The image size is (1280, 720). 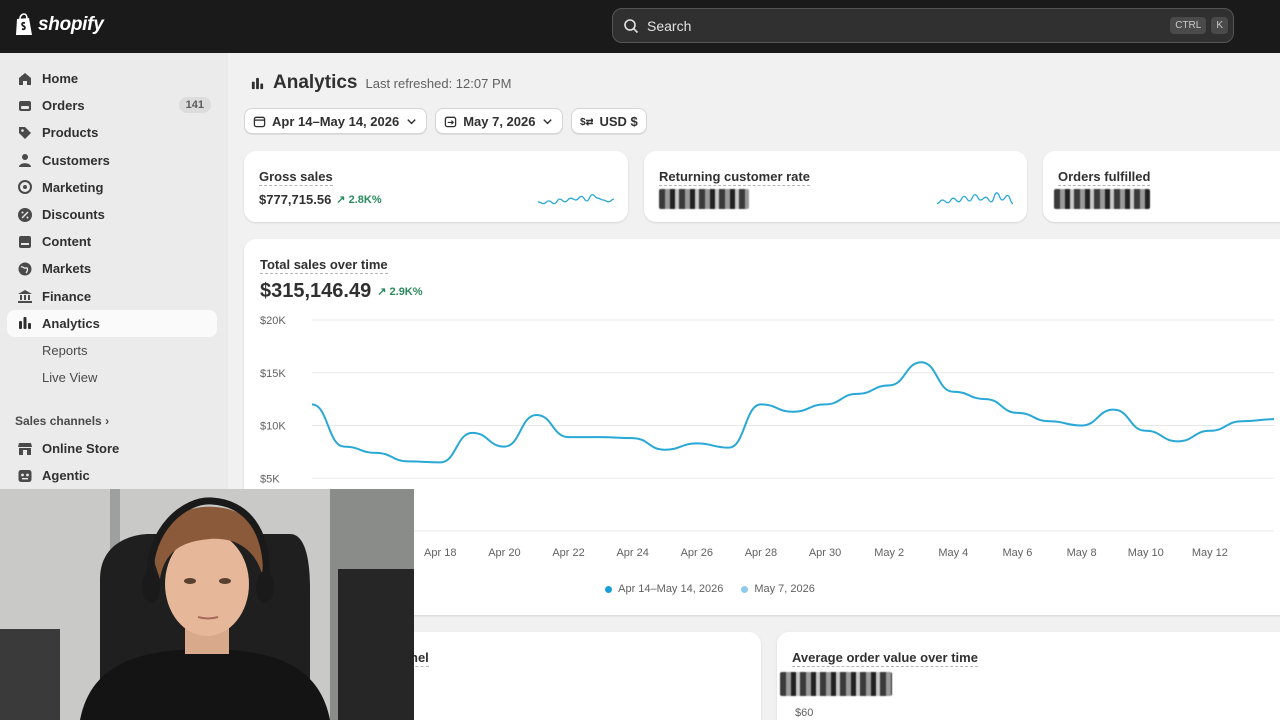 What do you see at coordinates (24, 24) in the screenshot?
I see `shopify-bag-icon` at bounding box center [24, 24].